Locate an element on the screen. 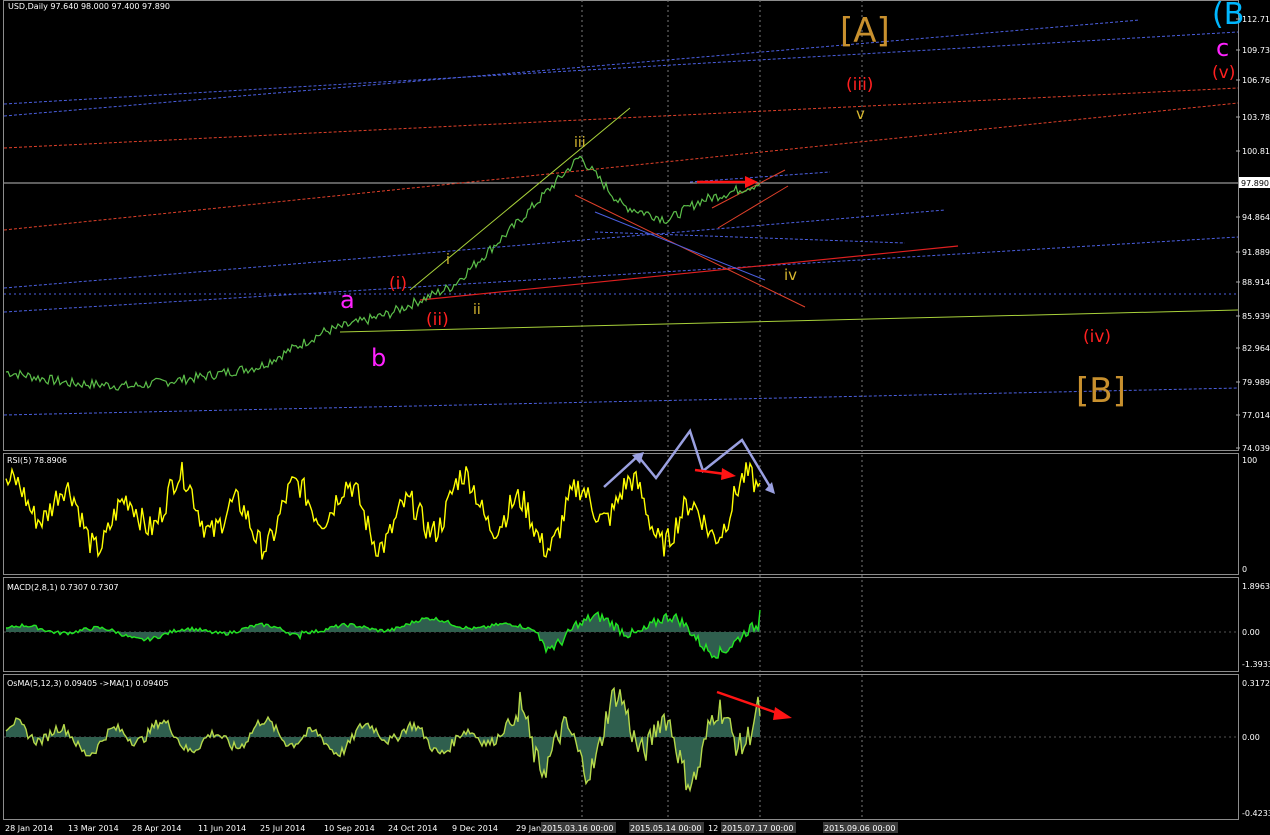  date-tick-label: 29 Jan is located at coordinates (528, 828).